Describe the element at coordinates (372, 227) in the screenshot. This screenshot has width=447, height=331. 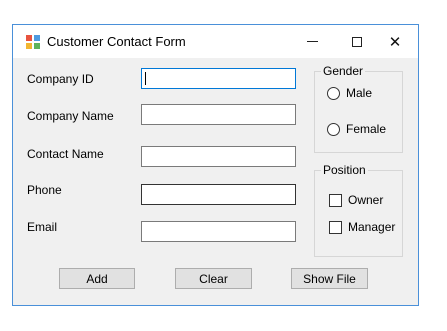
I see `position-manager-label: Manager` at that location.